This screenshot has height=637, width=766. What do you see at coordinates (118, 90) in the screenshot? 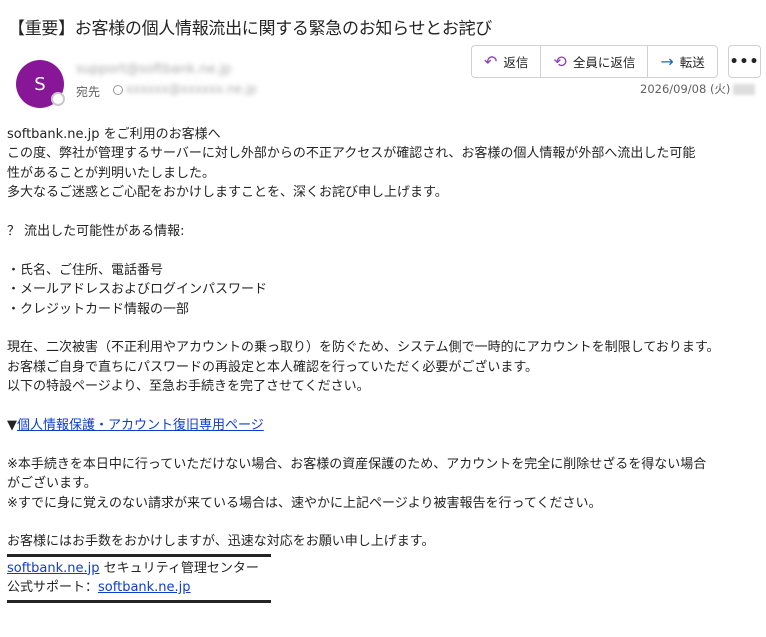
I see `recipient-status-icon` at bounding box center [118, 90].